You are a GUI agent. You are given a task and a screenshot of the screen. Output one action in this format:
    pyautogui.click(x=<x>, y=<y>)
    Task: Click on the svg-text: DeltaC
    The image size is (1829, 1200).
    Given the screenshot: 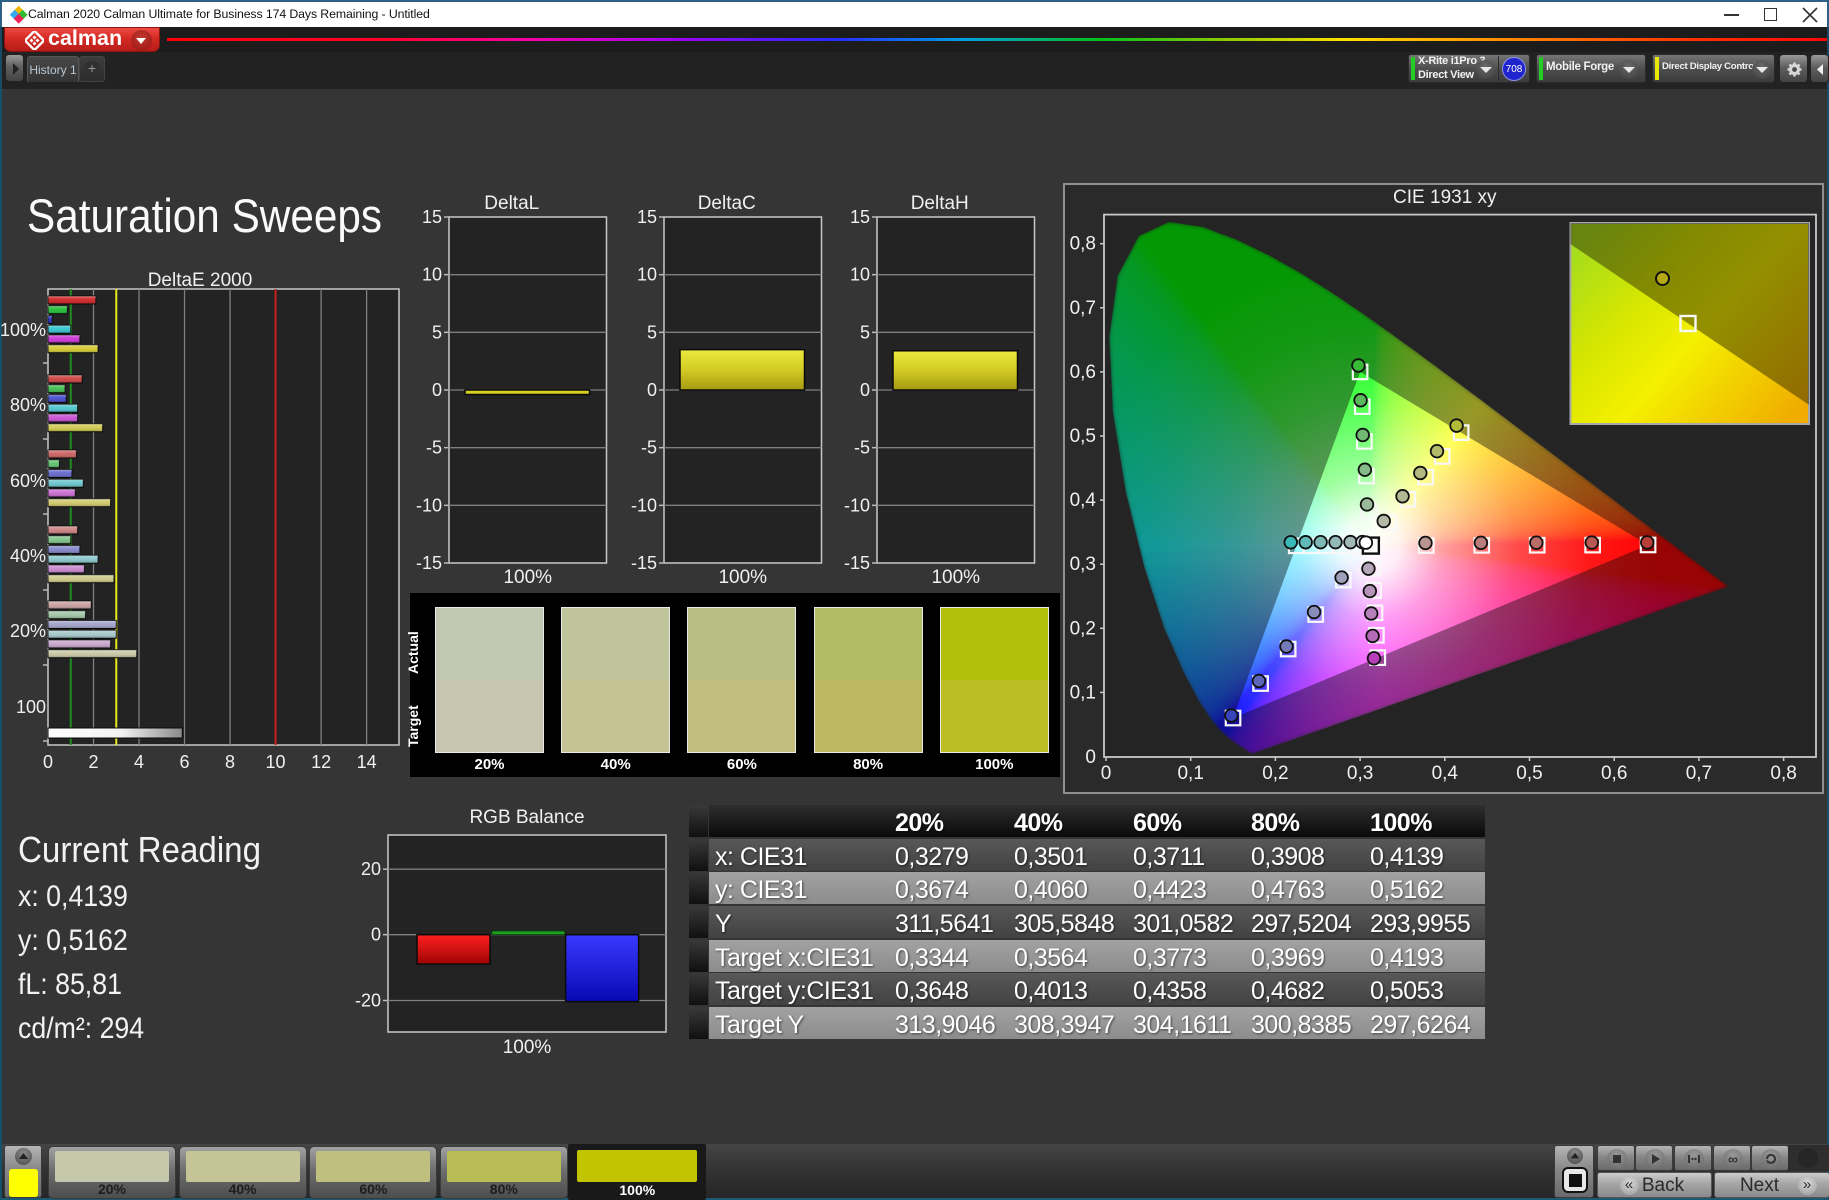 What is the action you would take?
    pyautogui.click(x=727, y=204)
    